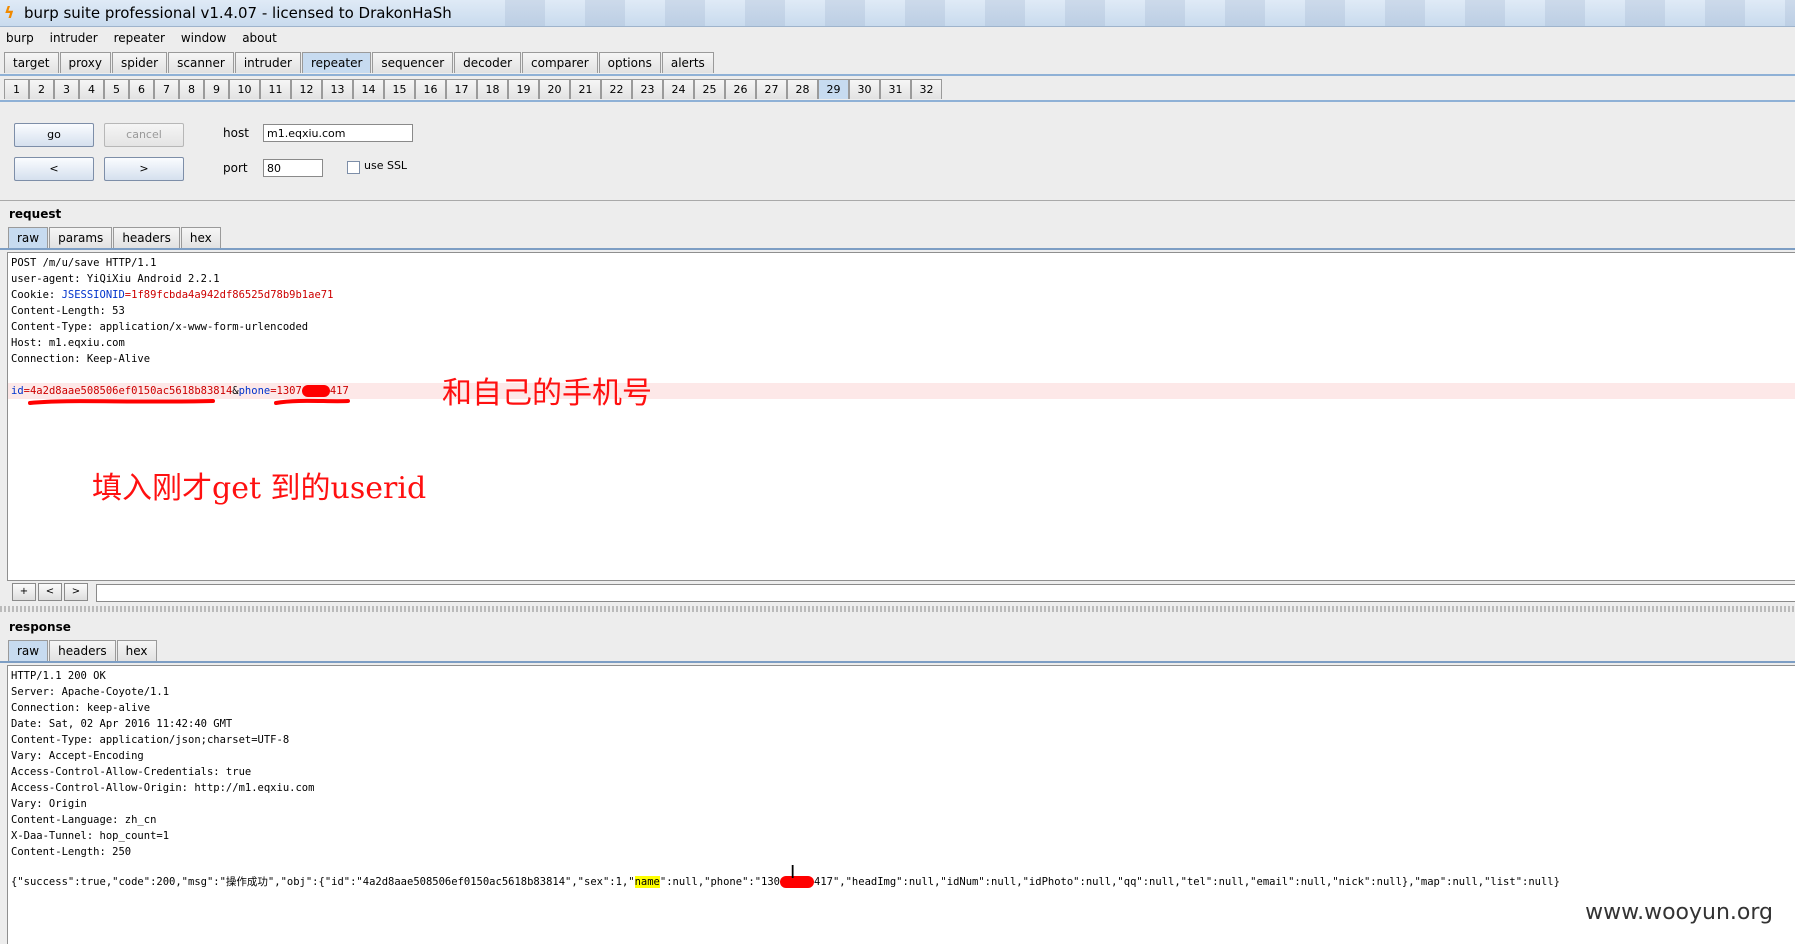  Describe the element at coordinates (430, 89) in the screenshot. I see `request-tab-16: 16` at that location.